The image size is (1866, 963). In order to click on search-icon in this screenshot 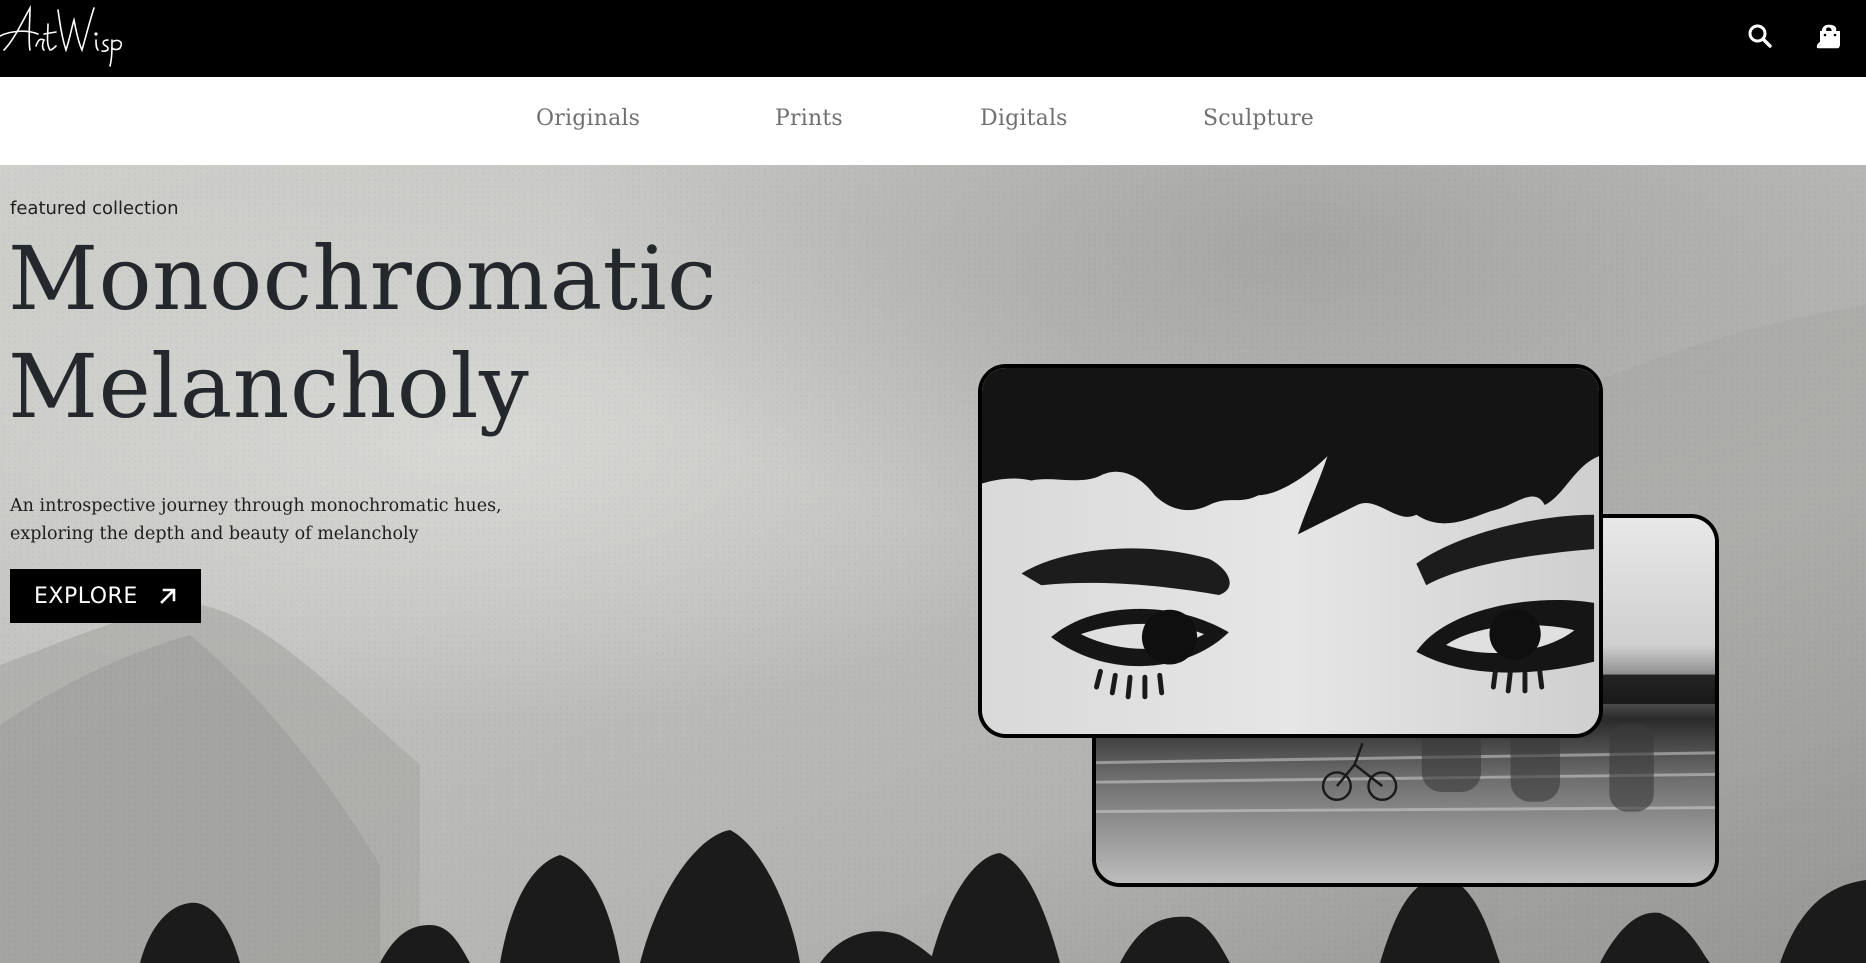, I will do `click(1760, 36)`.